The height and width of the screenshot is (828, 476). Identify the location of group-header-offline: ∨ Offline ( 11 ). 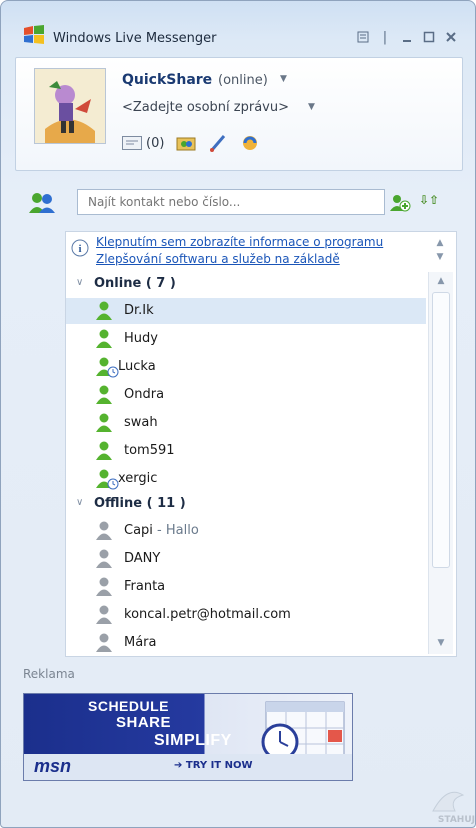
(246, 506).